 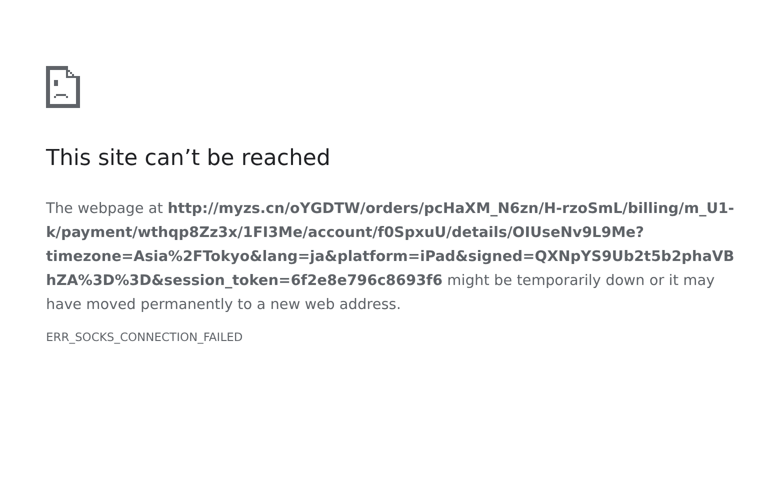 I want to click on sad-page-icon, so click(x=63, y=87).